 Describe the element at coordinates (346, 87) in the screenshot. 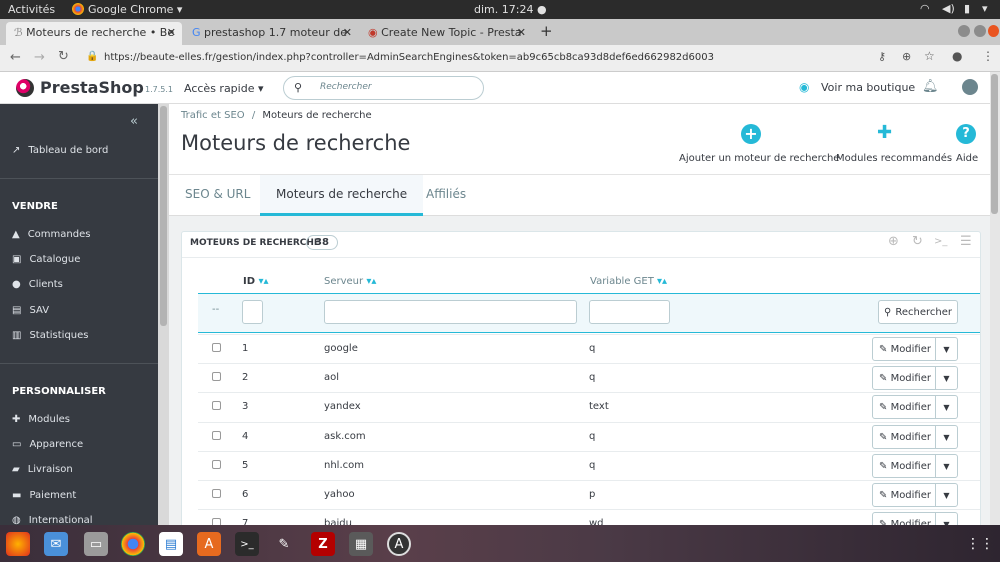

I see `search-input: Rechercher` at that location.